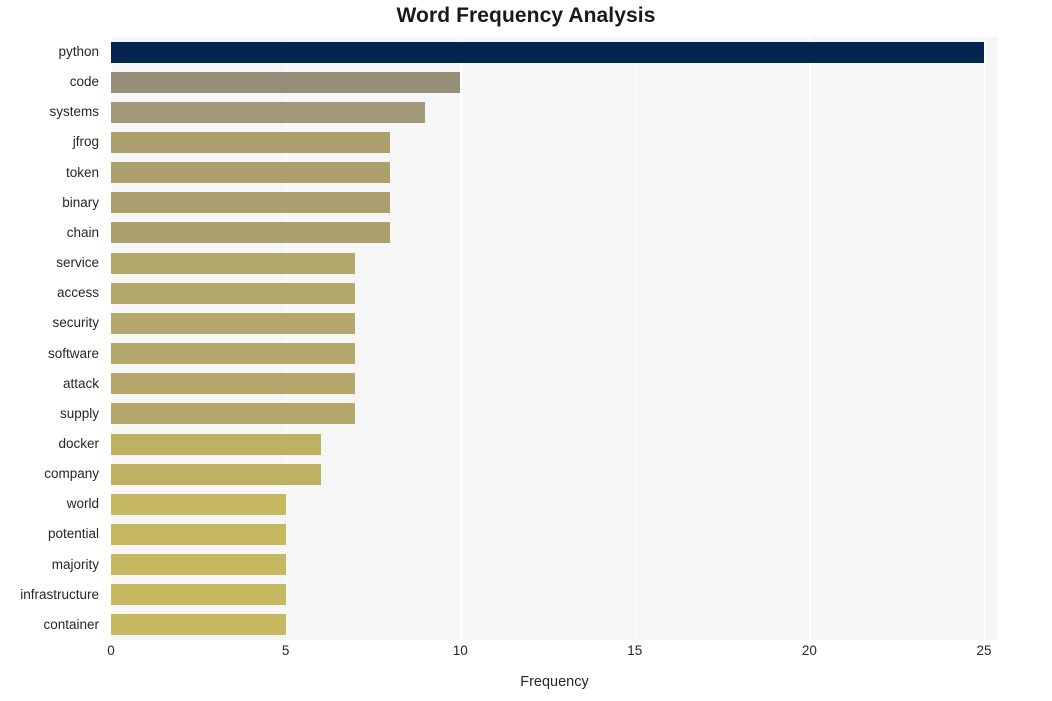 The height and width of the screenshot is (701, 1052). Describe the element at coordinates (233, 293) in the screenshot. I see `bar-access` at that location.